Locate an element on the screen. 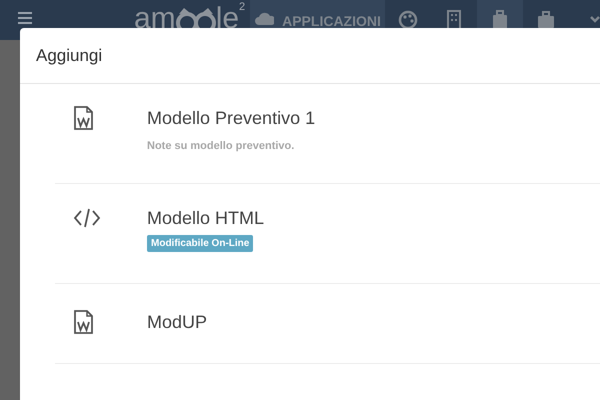 Image resolution: width=600 pixels, height=400 pixels. item-title: ModUP is located at coordinates (177, 322).